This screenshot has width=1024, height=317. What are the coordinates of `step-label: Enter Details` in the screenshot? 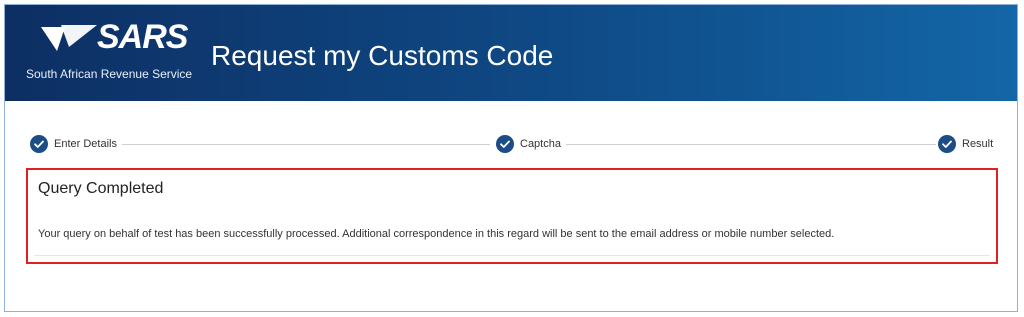 It's located at (85, 144).